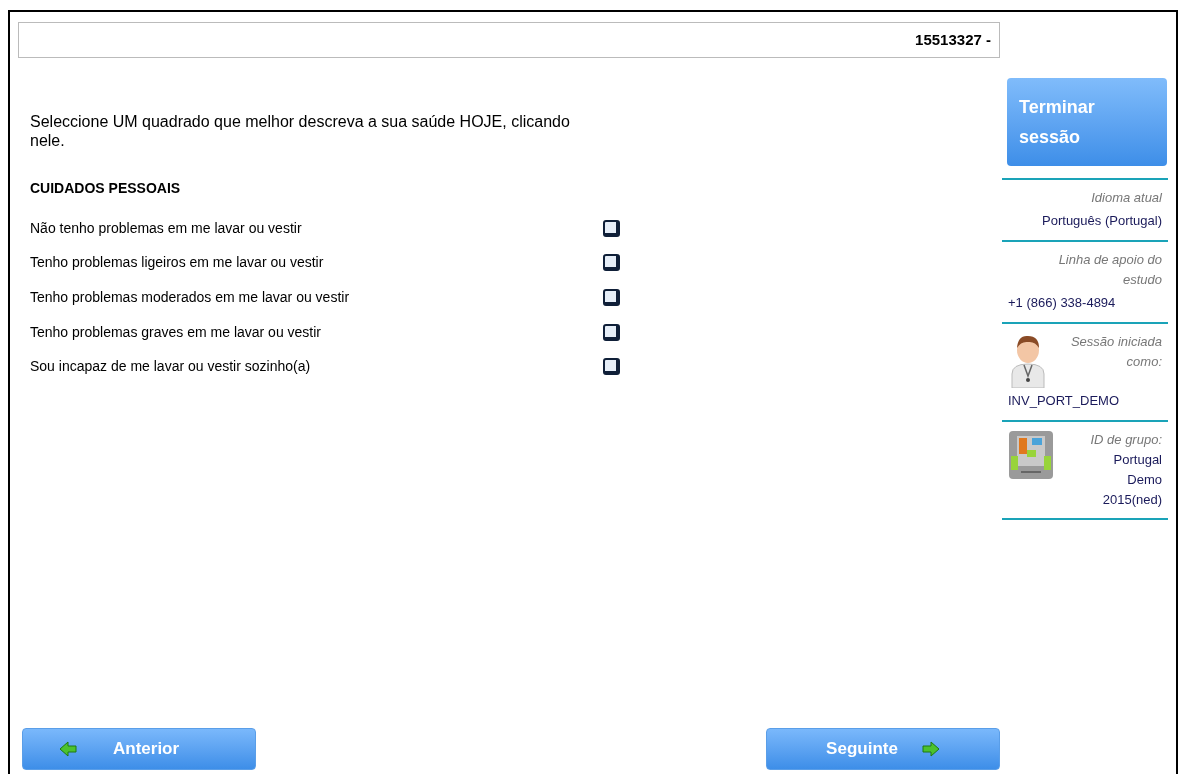 The width and height of the screenshot is (1181, 774). I want to click on right-arrow-icon, so click(930, 749).